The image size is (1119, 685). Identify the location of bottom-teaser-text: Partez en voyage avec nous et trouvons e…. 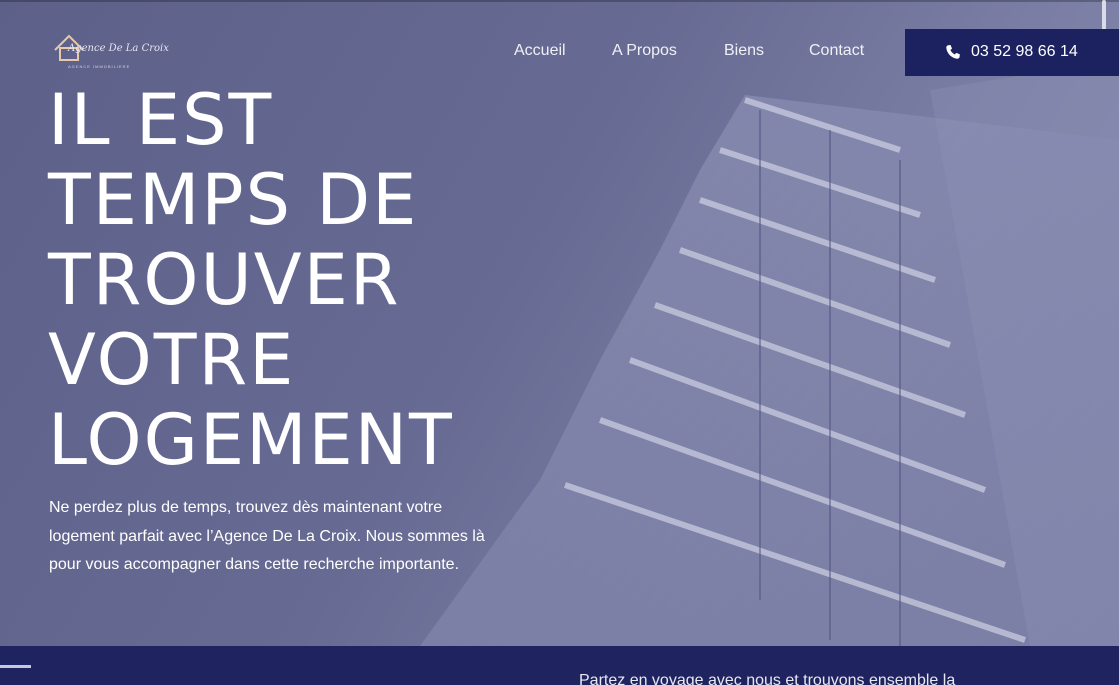
(767, 678).